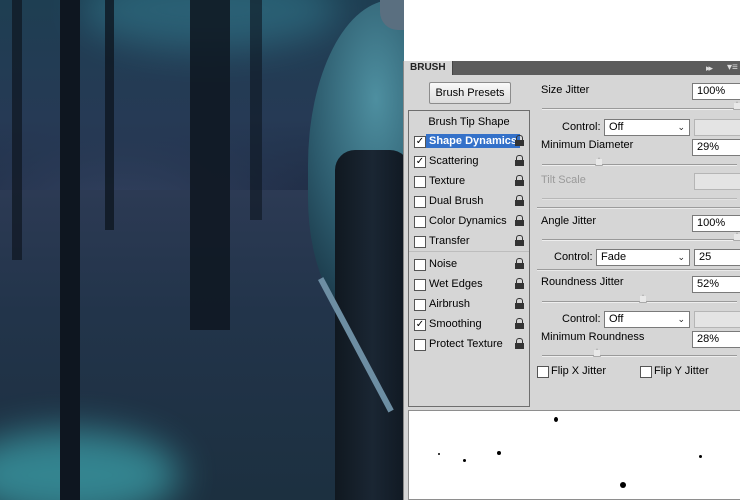 Image resolution: width=740 pixels, height=500 pixels. Describe the element at coordinates (572, 68) in the screenshot. I see `panel-tab-bar: BRUSH ▸▸ ▾≡` at that location.